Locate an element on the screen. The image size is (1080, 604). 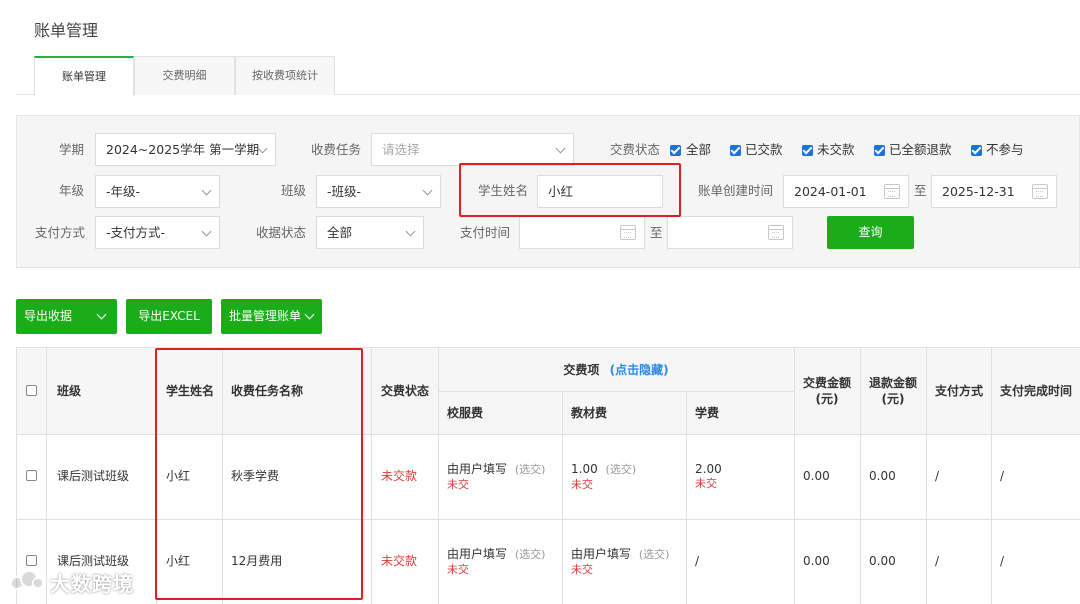
class-value: -班级- is located at coordinates (344, 191).